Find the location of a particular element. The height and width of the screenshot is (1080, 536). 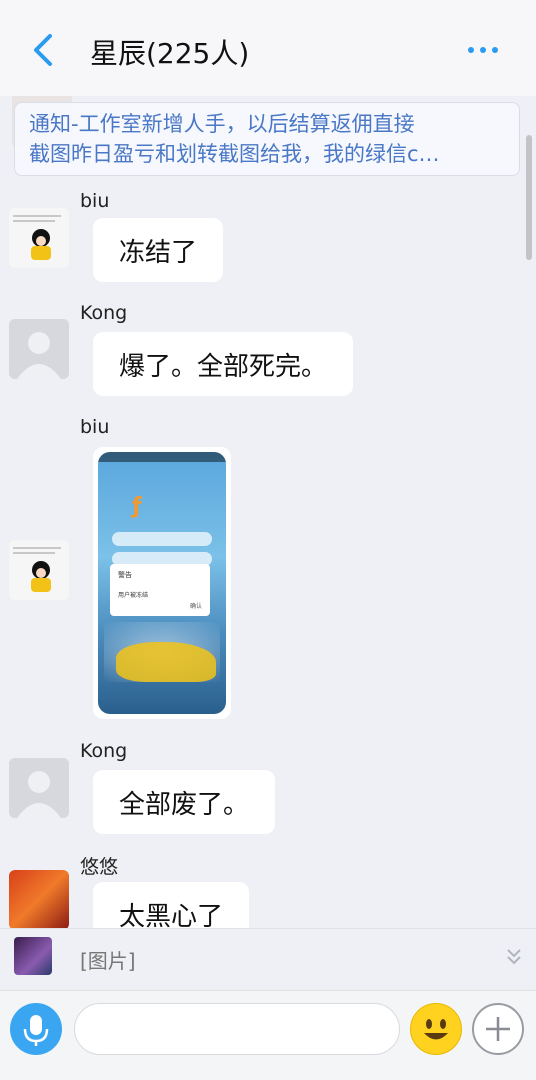

dialog-text: 用户被冻结 is located at coordinates (133, 595).